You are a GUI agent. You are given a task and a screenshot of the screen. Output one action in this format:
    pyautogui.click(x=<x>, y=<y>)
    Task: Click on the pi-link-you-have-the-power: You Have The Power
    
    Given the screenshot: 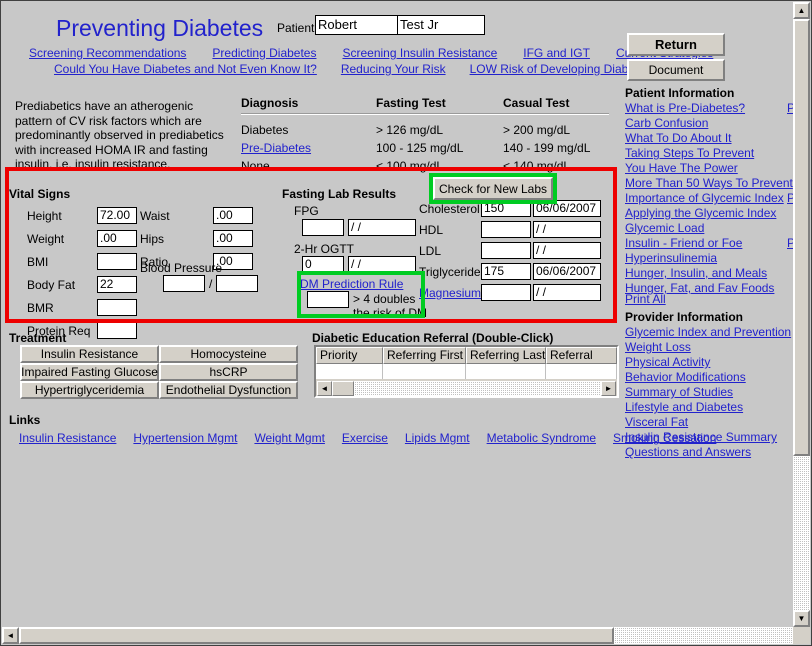 What is the action you would take?
    pyautogui.click(x=681, y=168)
    